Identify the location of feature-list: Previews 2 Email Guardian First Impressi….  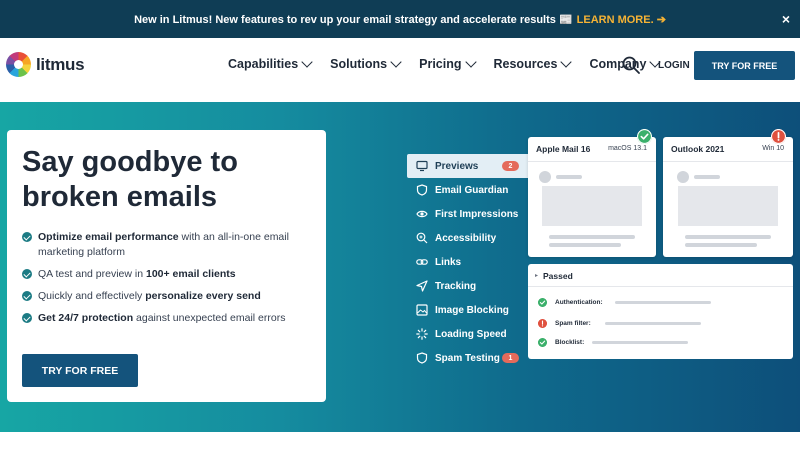
(473, 262).